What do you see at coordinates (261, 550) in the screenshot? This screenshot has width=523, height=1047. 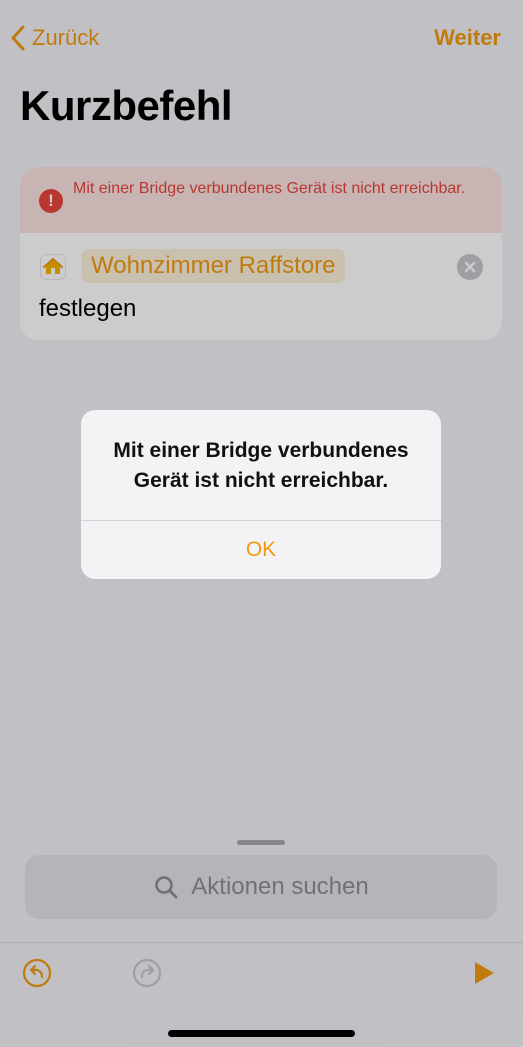 I see `alert-ok-button: OK` at bounding box center [261, 550].